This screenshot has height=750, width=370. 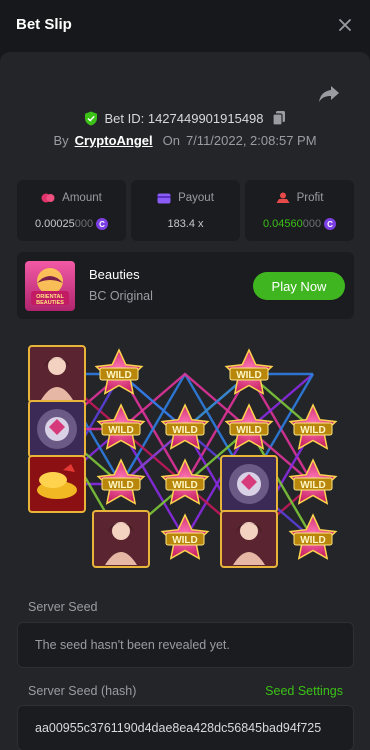 What do you see at coordinates (185, 26) in the screenshot?
I see `header: Bet Slip` at bounding box center [185, 26].